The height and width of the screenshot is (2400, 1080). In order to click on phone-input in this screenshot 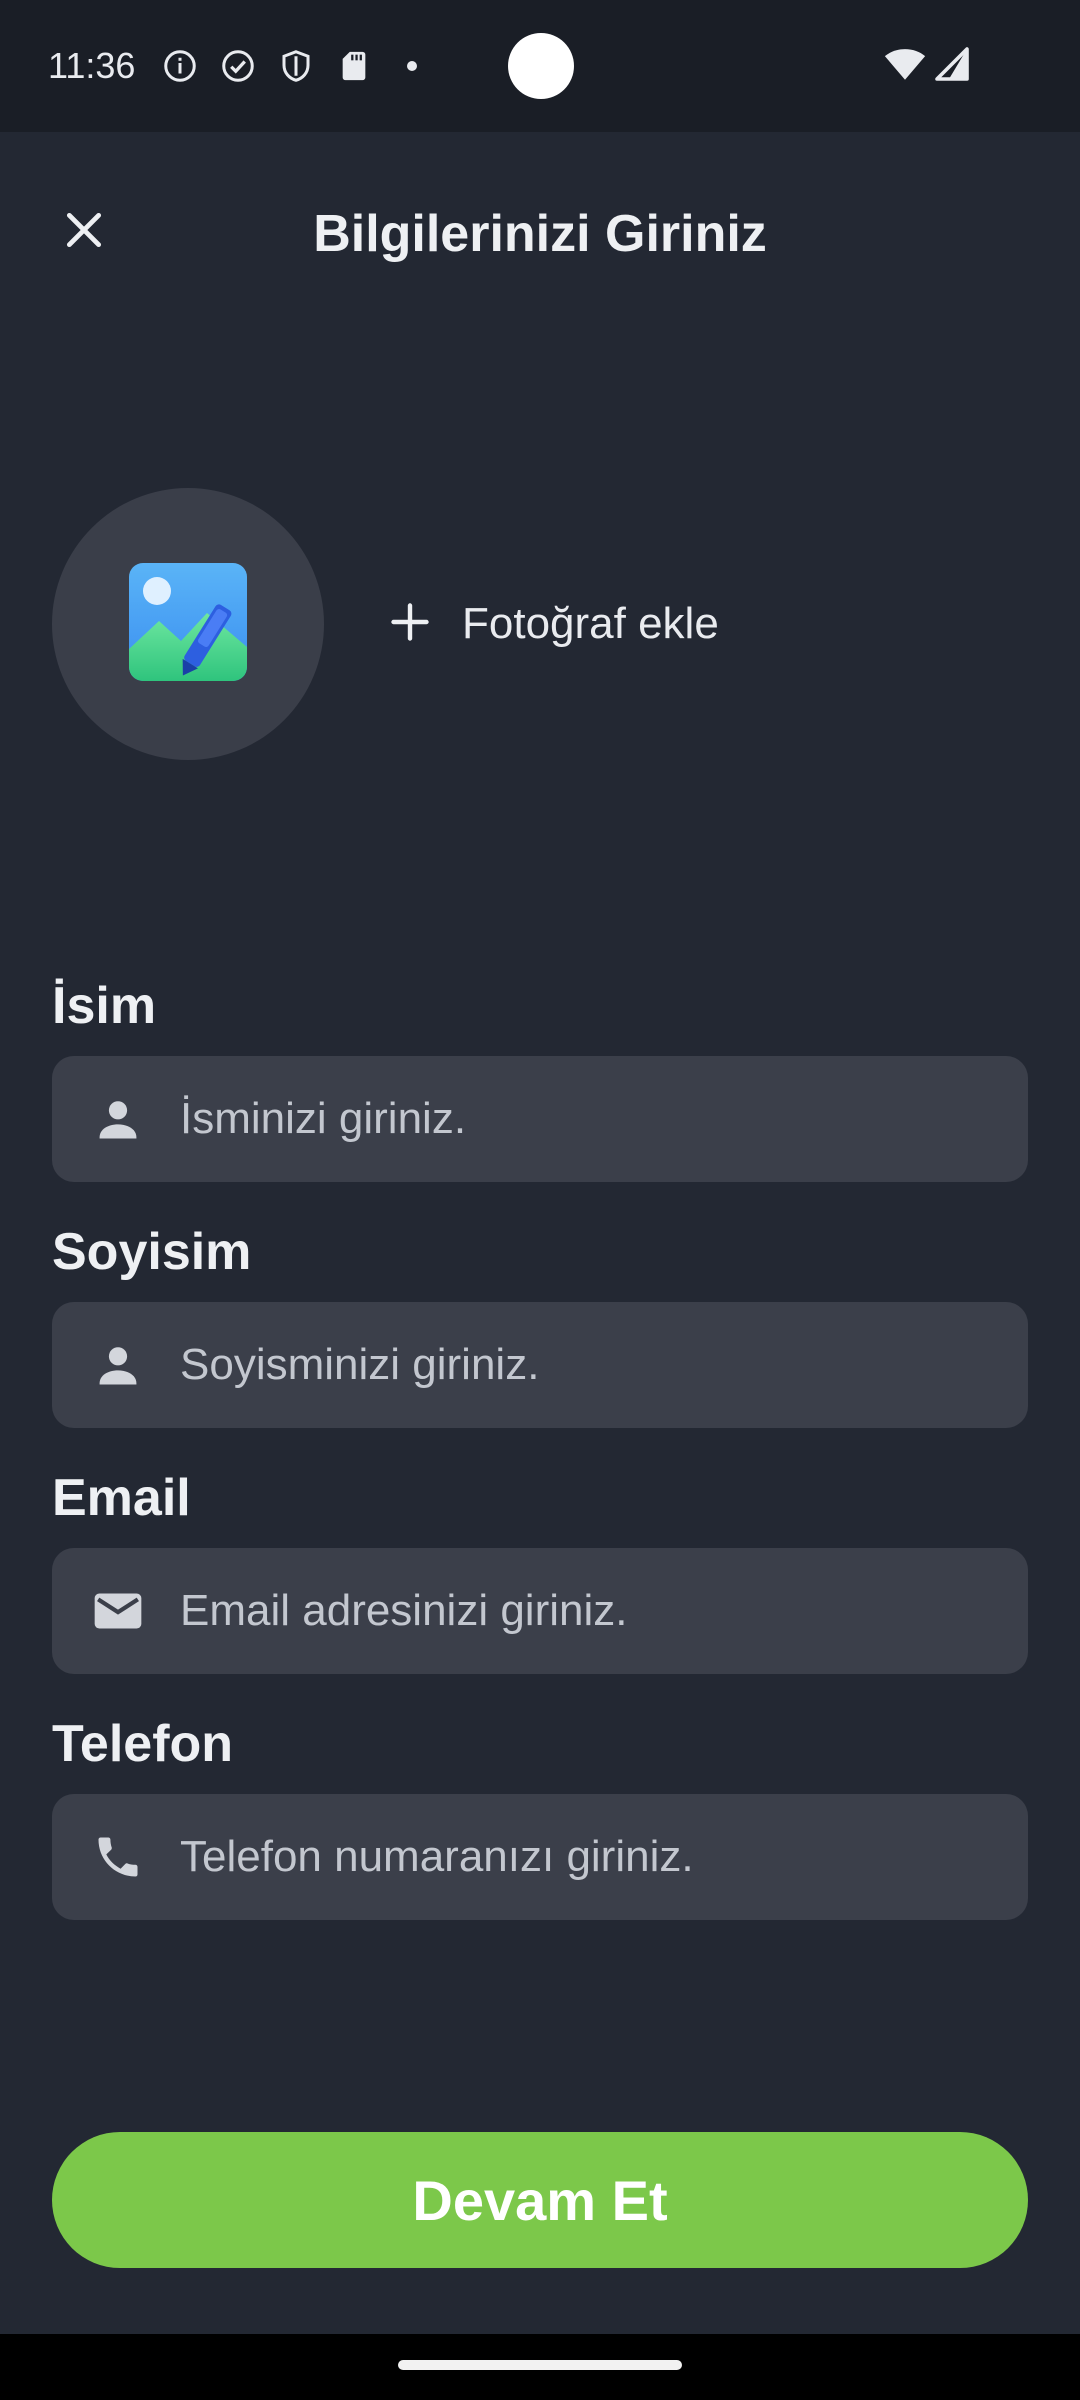, I will do `click(604, 1857)`.